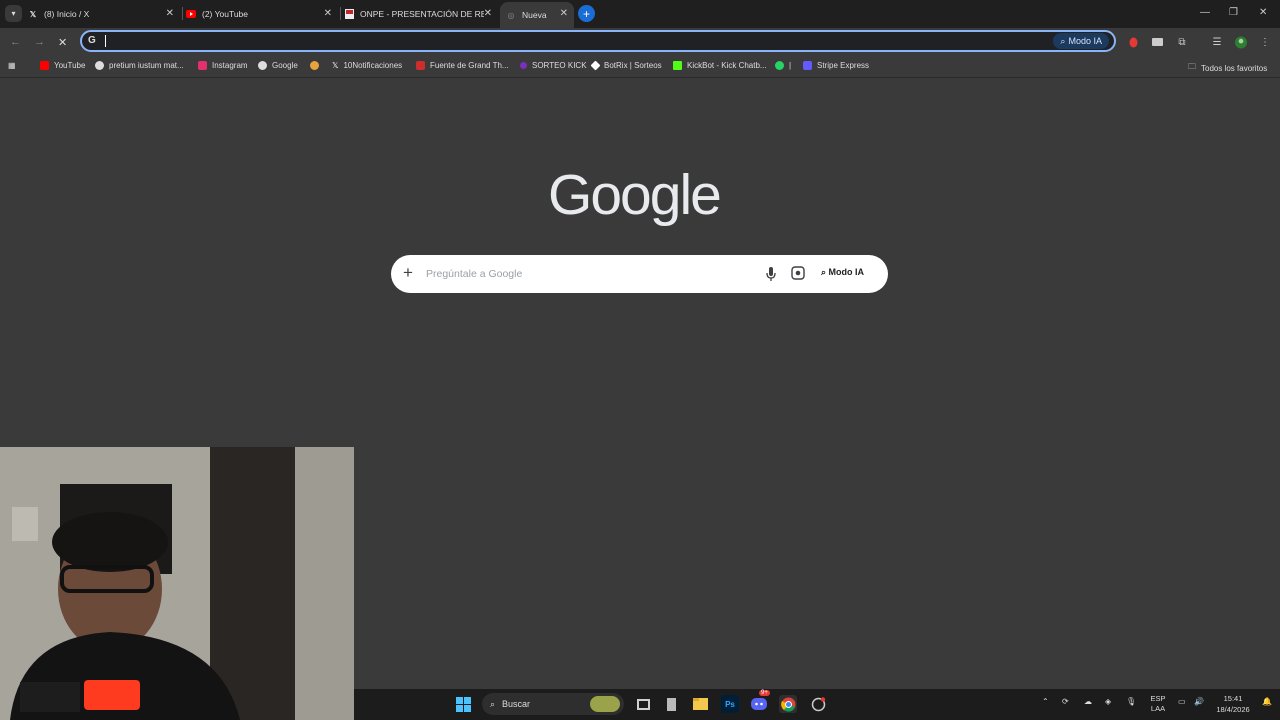  I want to click on extensions-puzzle-icon: ⧉, so click(1182, 42).